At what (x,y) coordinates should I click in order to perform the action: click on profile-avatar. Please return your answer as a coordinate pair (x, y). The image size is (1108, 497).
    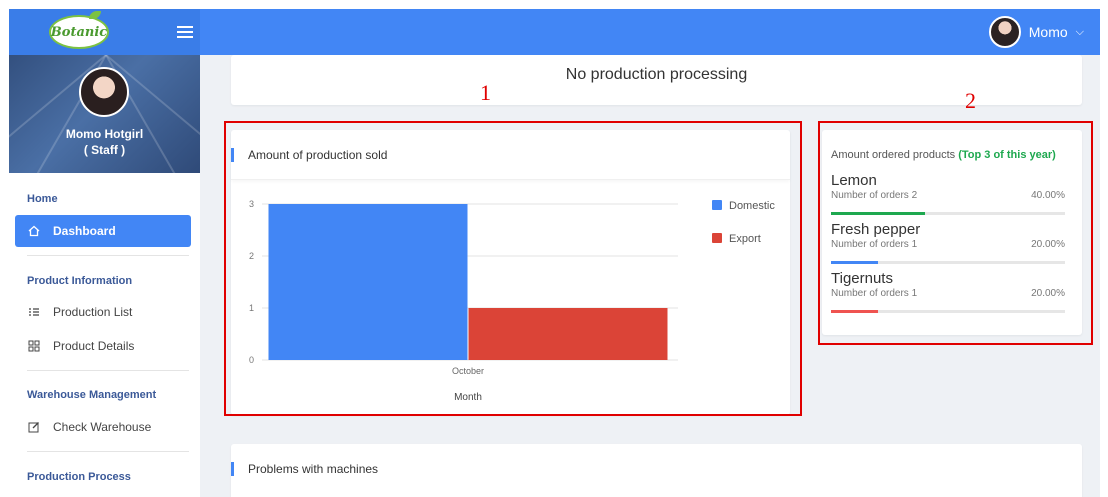
    Looking at the image, I should click on (104, 92).